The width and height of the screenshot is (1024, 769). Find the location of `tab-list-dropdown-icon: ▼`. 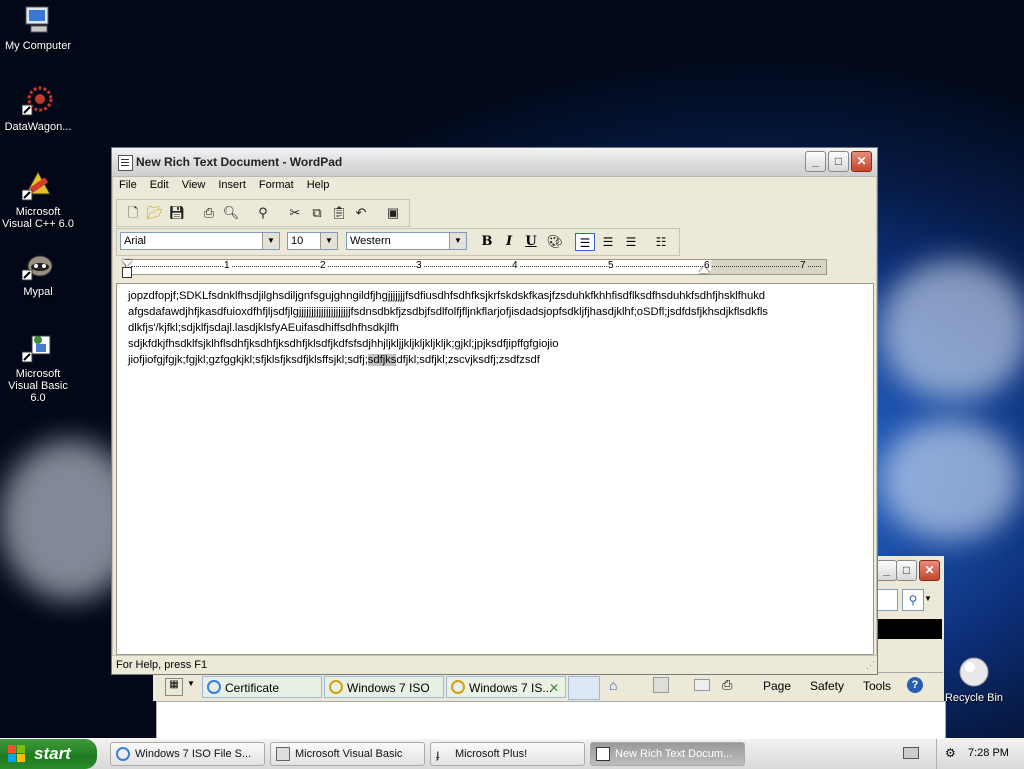

tab-list-dropdown-icon: ▼ is located at coordinates (191, 683).